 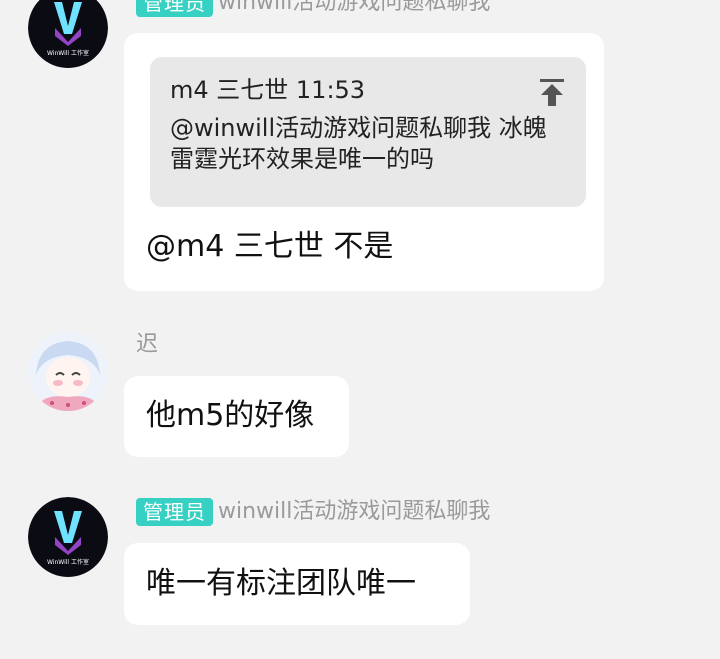 What do you see at coordinates (552, 92) in the screenshot?
I see `scroll-to-top-icon` at bounding box center [552, 92].